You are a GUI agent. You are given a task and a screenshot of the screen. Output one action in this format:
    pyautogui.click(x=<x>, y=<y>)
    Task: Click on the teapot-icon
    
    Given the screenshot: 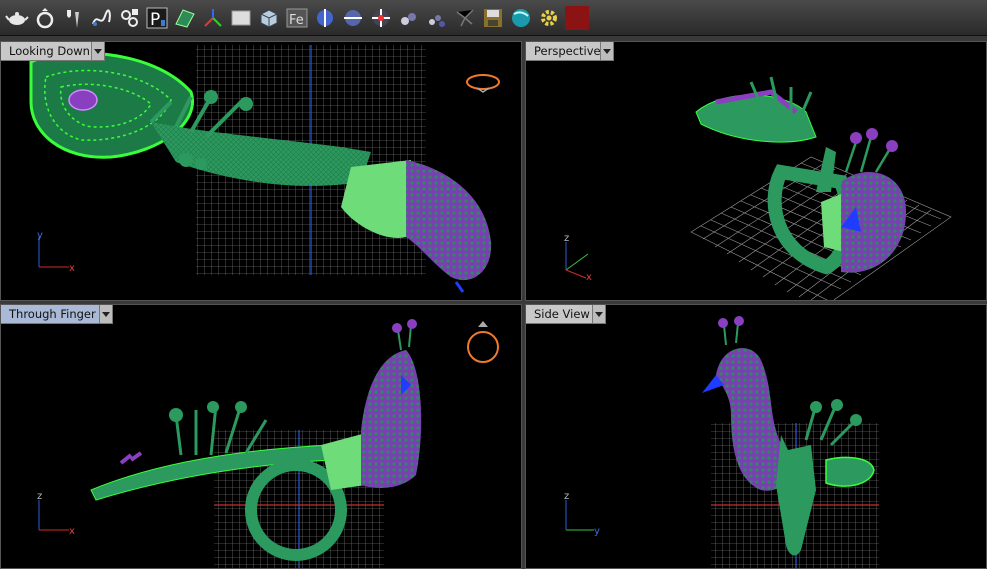 What is the action you would take?
    pyautogui.click(x=17, y=18)
    